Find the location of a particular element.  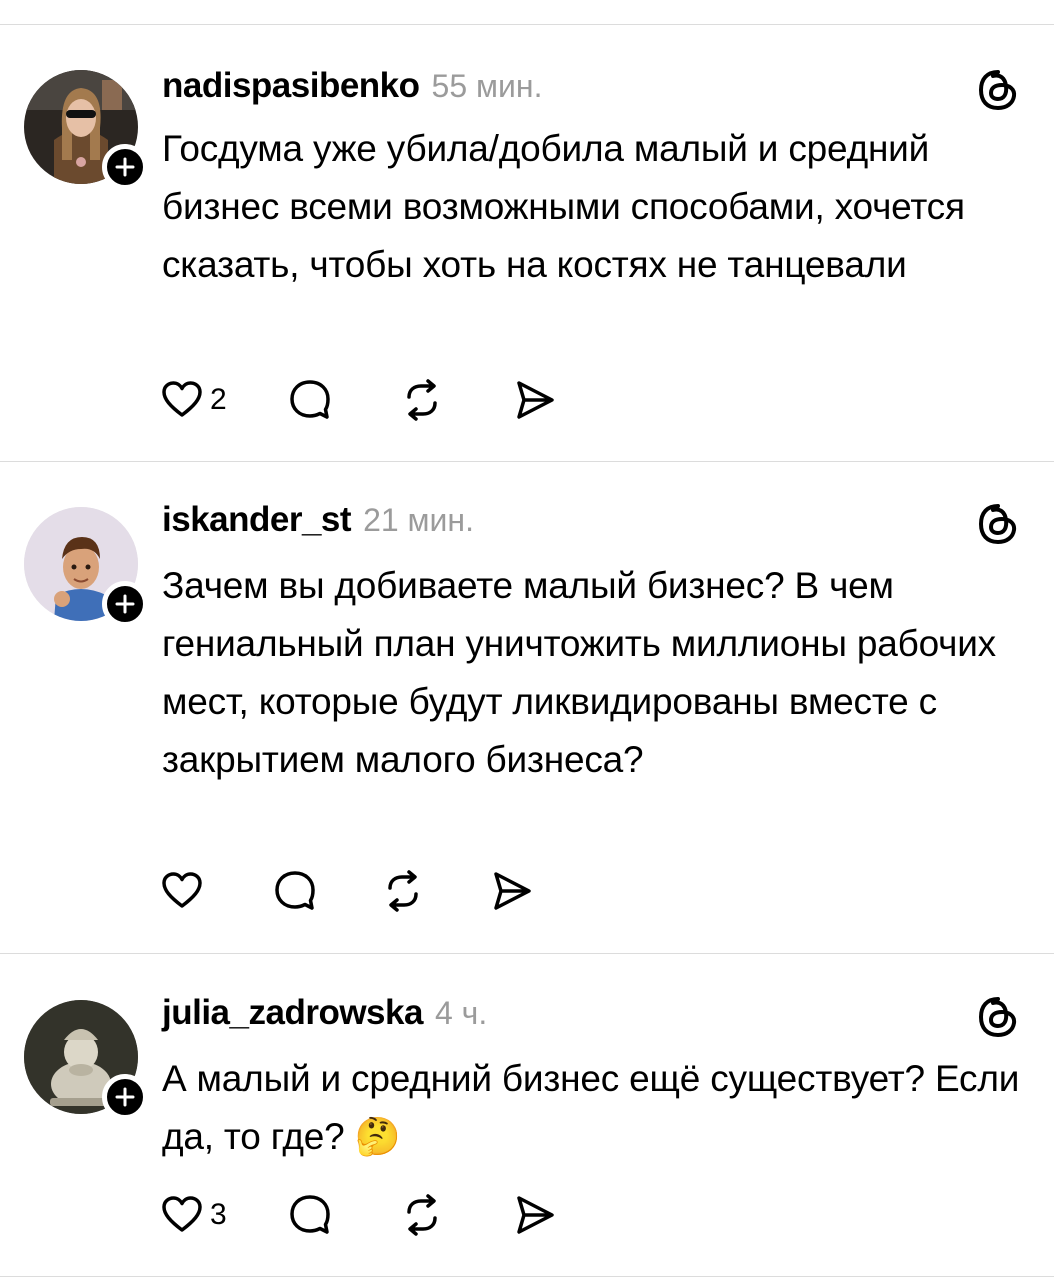

timestamp: 4 ч. is located at coordinates (461, 1013).